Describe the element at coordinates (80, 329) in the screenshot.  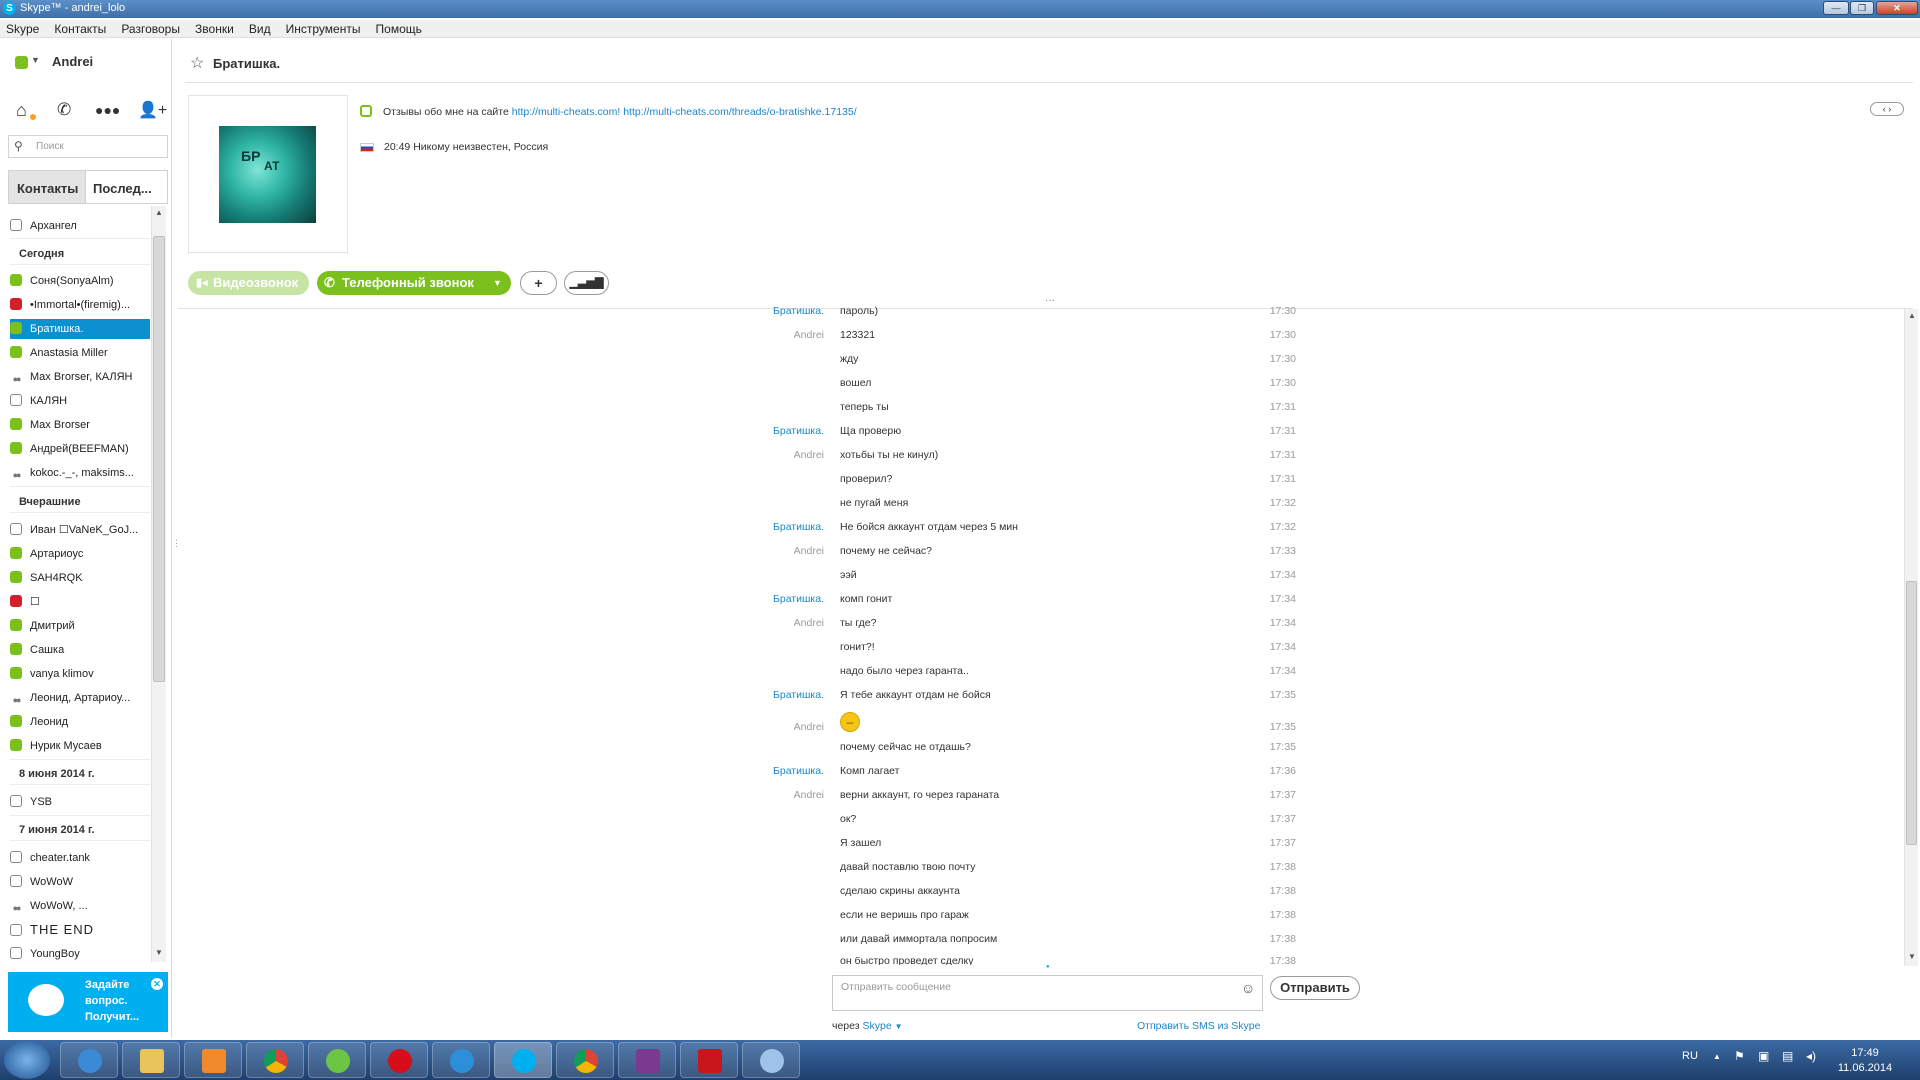
I see `contact-item-selected: Братишка.` at that location.